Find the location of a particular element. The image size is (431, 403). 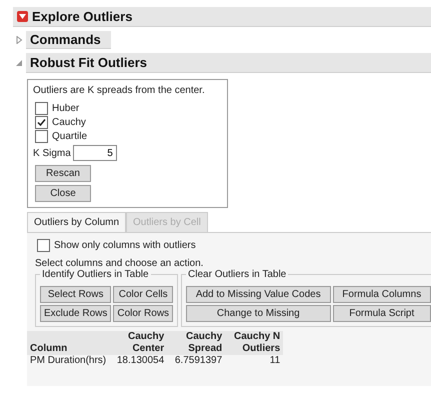

menu-icon is located at coordinates (22, 16).